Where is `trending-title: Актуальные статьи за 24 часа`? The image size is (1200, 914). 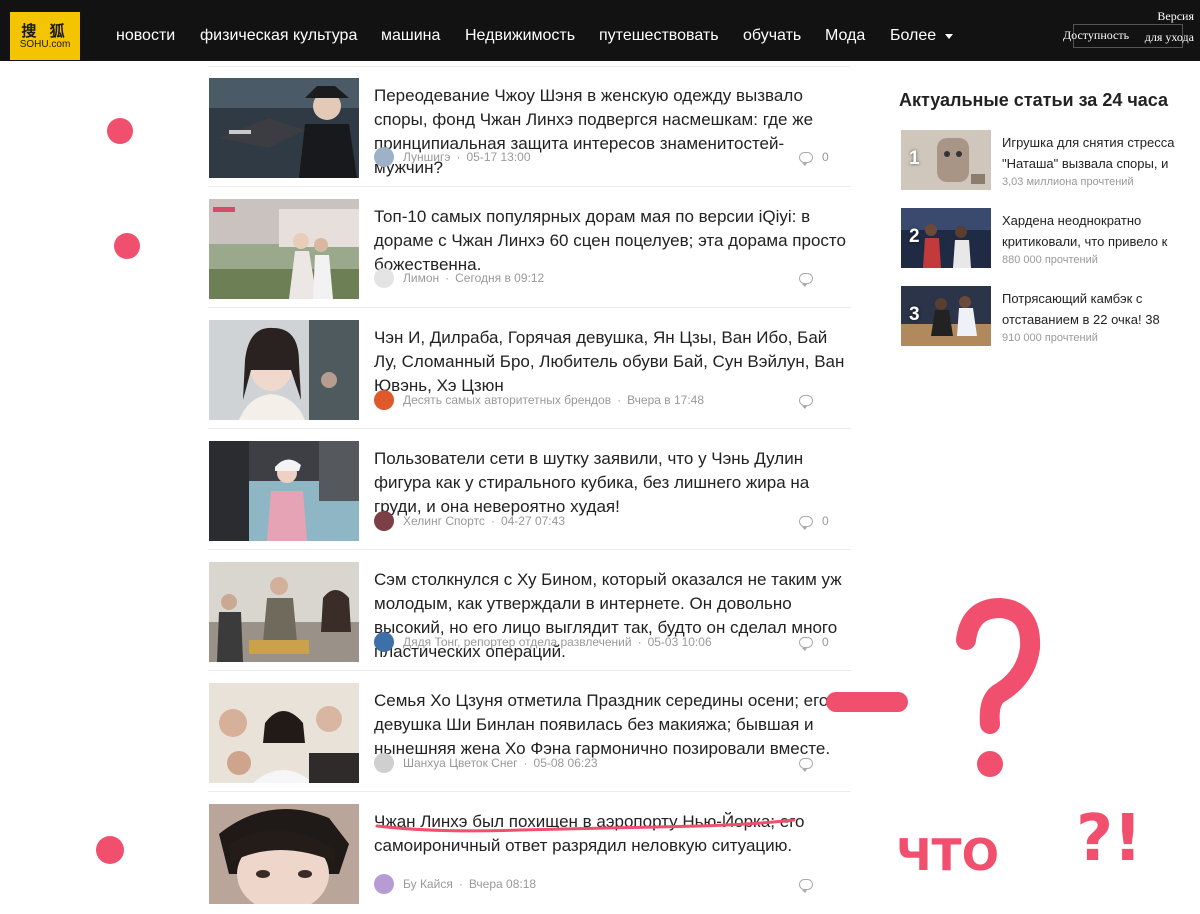 trending-title: Актуальные статьи за 24 часа is located at coordinates (1034, 100).